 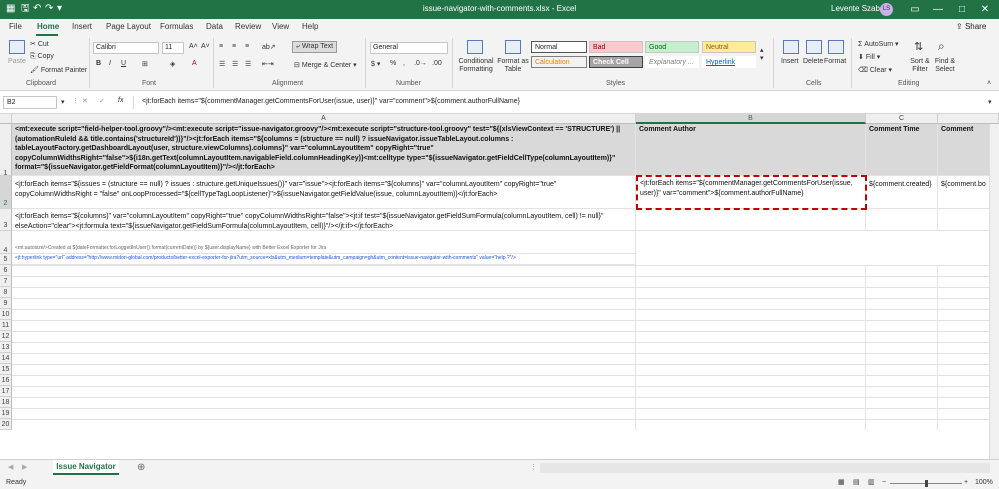 What do you see at coordinates (902, 192) in the screenshot?
I see `cell-c2: ${comment.created}` at bounding box center [902, 192].